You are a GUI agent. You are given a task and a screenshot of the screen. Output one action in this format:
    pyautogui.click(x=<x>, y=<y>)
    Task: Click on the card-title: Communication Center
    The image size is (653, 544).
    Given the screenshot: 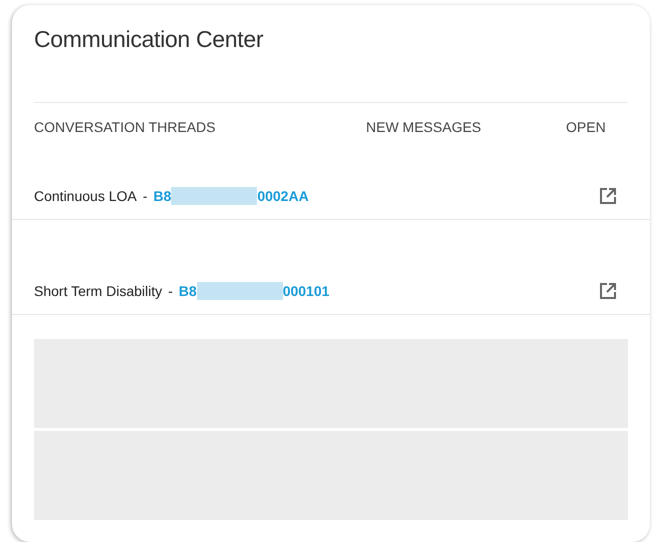 What is the action you would take?
    pyautogui.click(x=149, y=39)
    